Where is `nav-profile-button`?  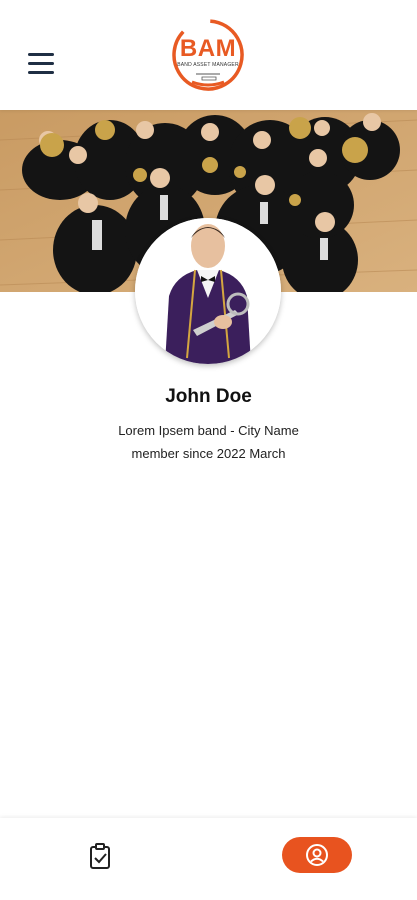 nav-profile-button is located at coordinates (317, 855).